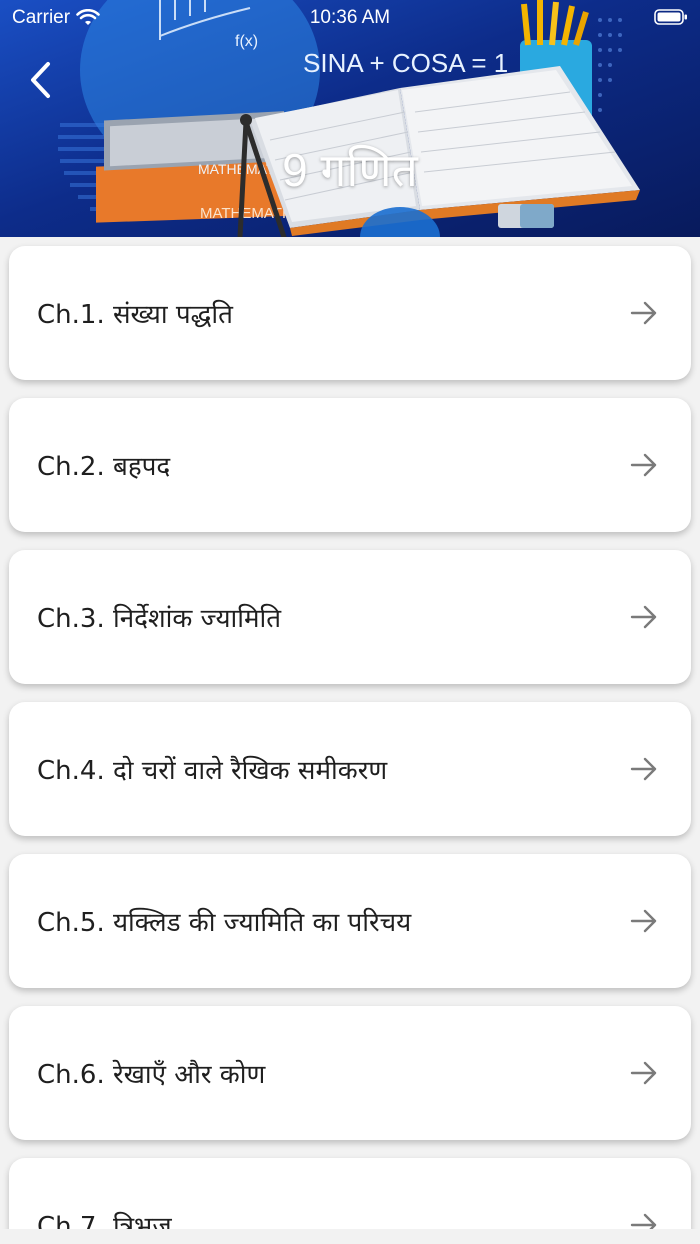  What do you see at coordinates (350, 465) in the screenshot?
I see `chapter-card-2: Ch.2. बहपद` at bounding box center [350, 465].